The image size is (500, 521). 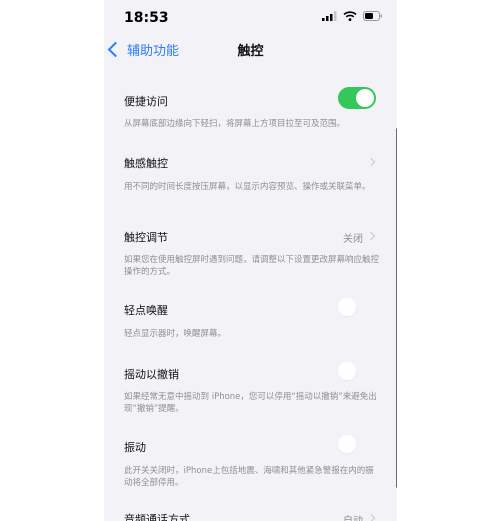 I want to click on row-title: 便捷访问, so click(x=146, y=101).